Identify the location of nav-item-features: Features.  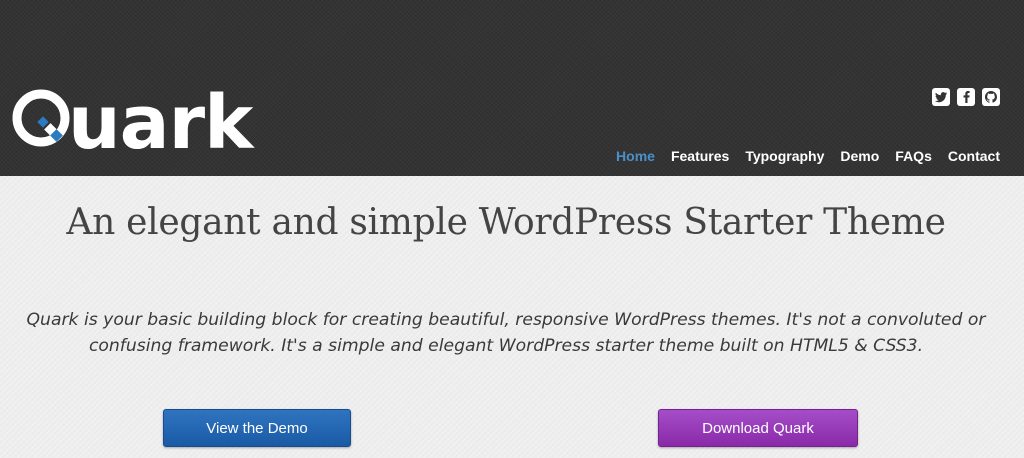
(700, 156).